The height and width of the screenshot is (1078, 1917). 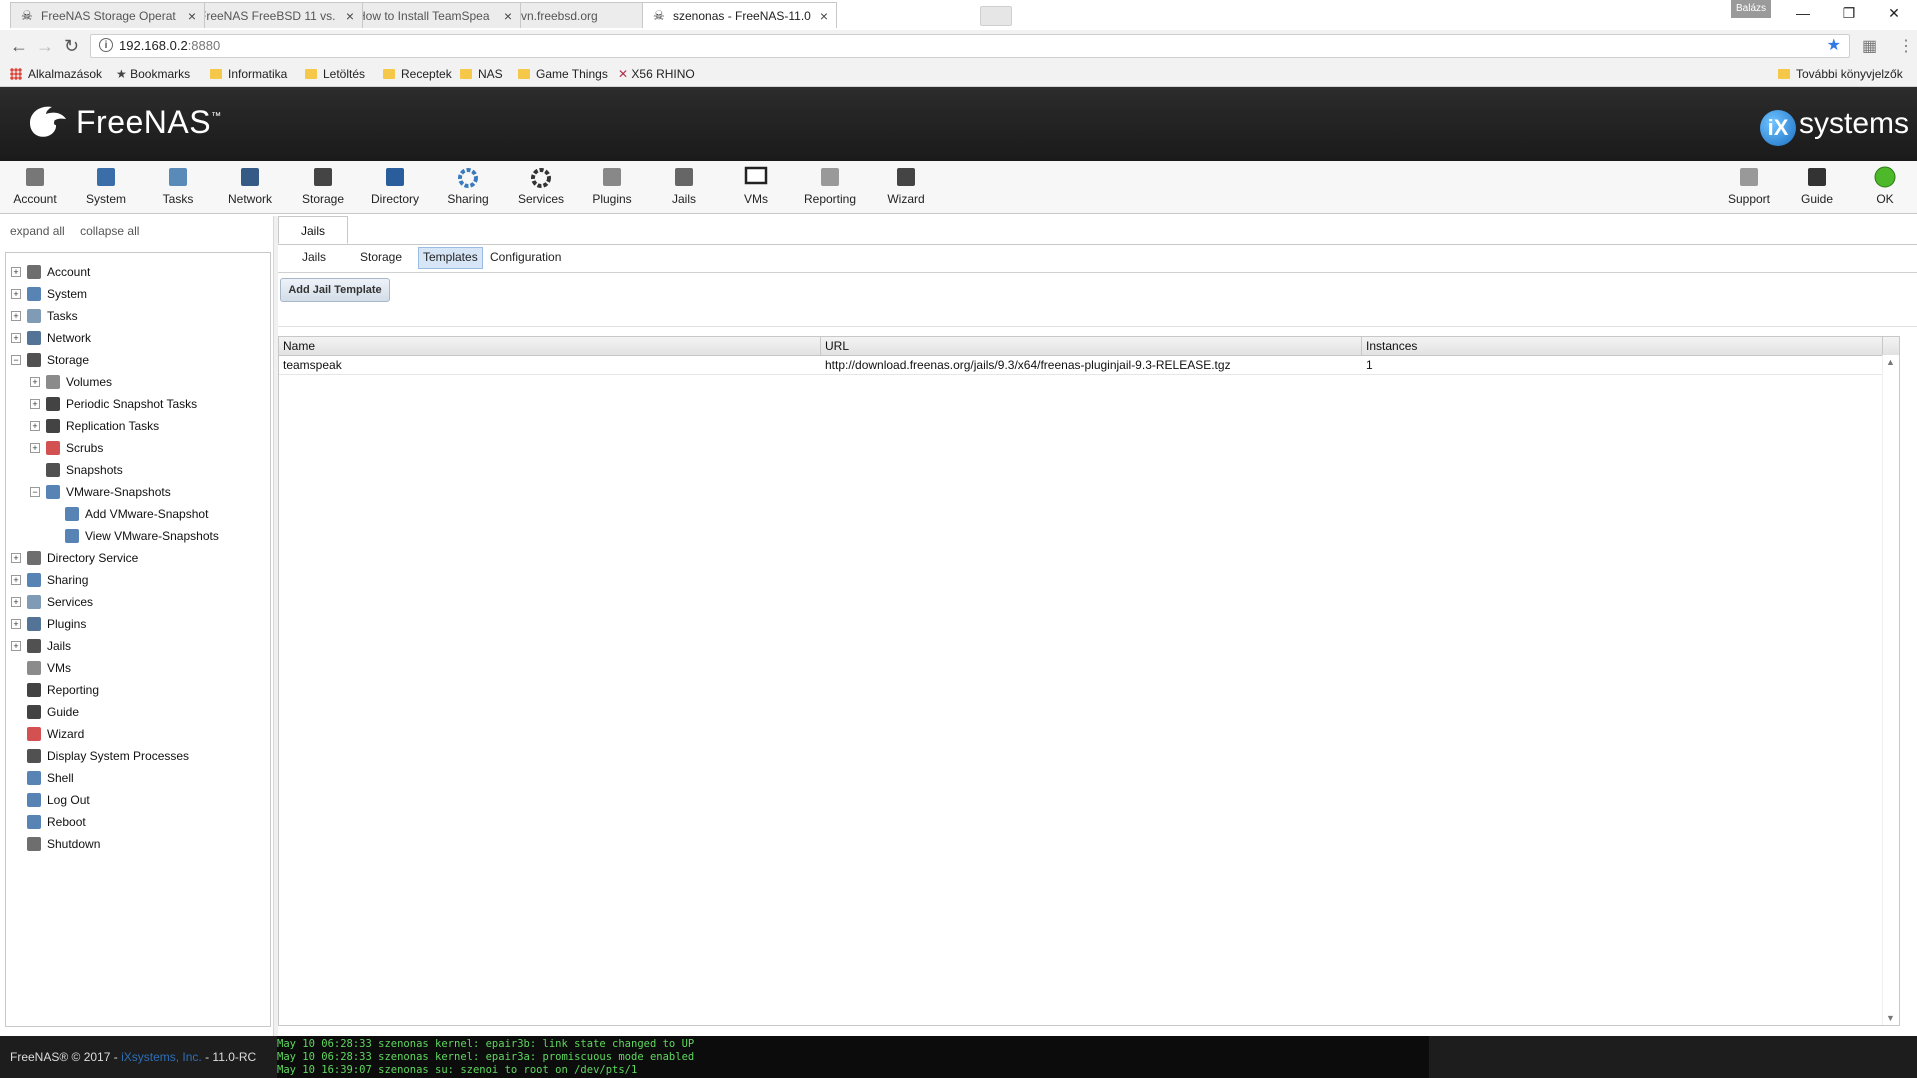 What do you see at coordinates (66, 822) in the screenshot?
I see `tree-item-label: Reboot` at bounding box center [66, 822].